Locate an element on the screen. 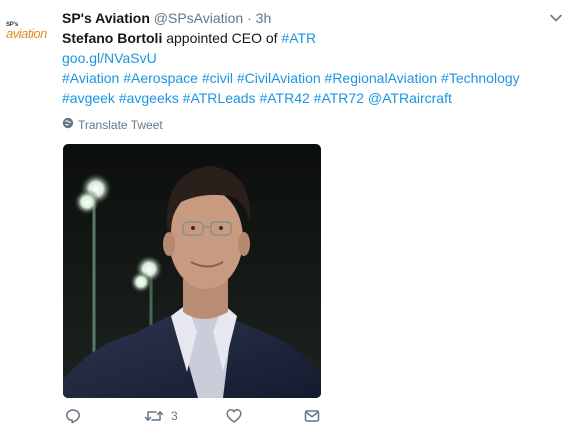  reply-button is located at coordinates (73, 416).